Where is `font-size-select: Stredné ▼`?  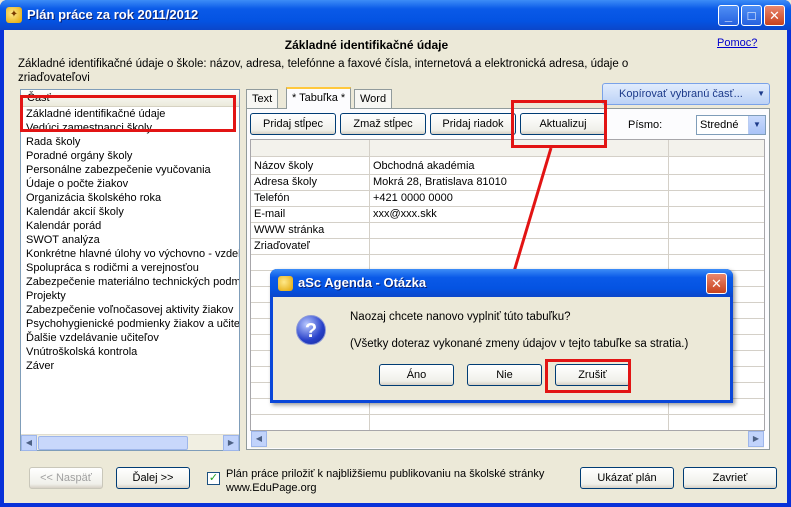
font-size-select: Stredné ▼ is located at coordinates (731, 125).